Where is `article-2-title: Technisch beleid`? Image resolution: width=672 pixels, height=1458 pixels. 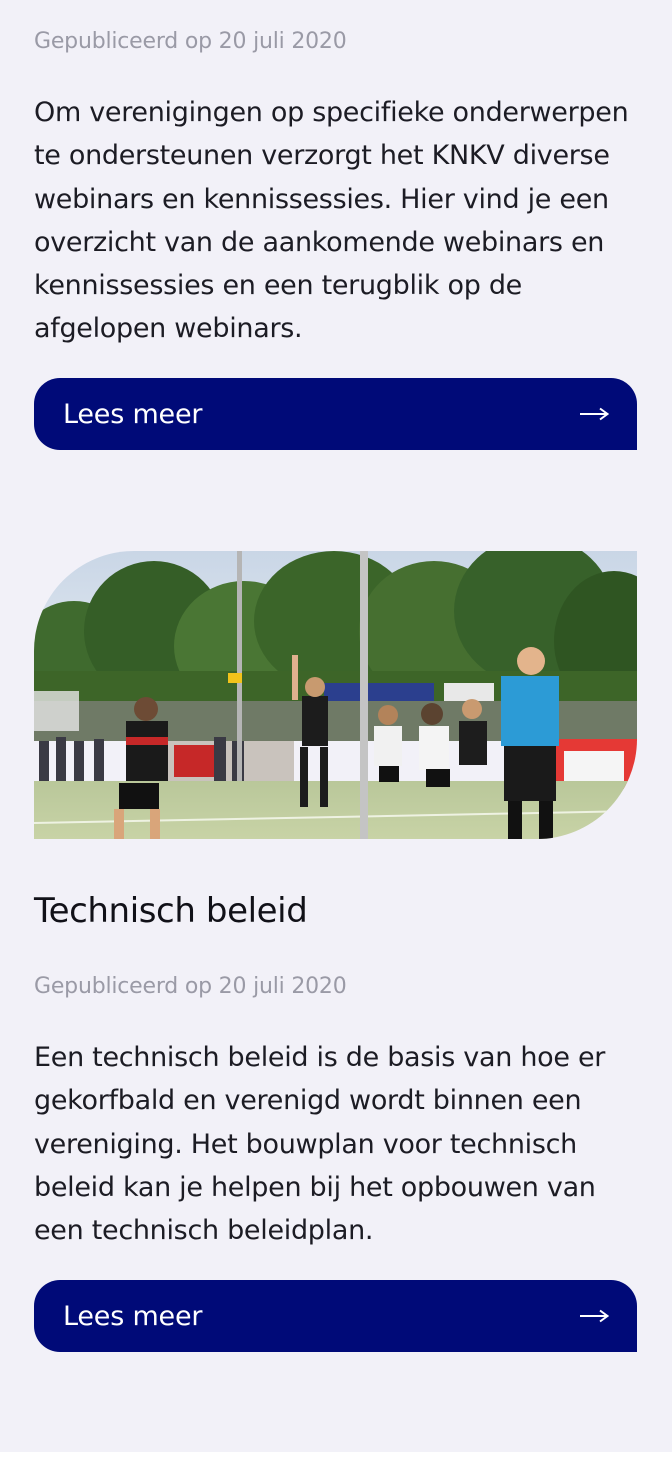
article-2-title: Technisch beleid is located at coordinates (171, 911).